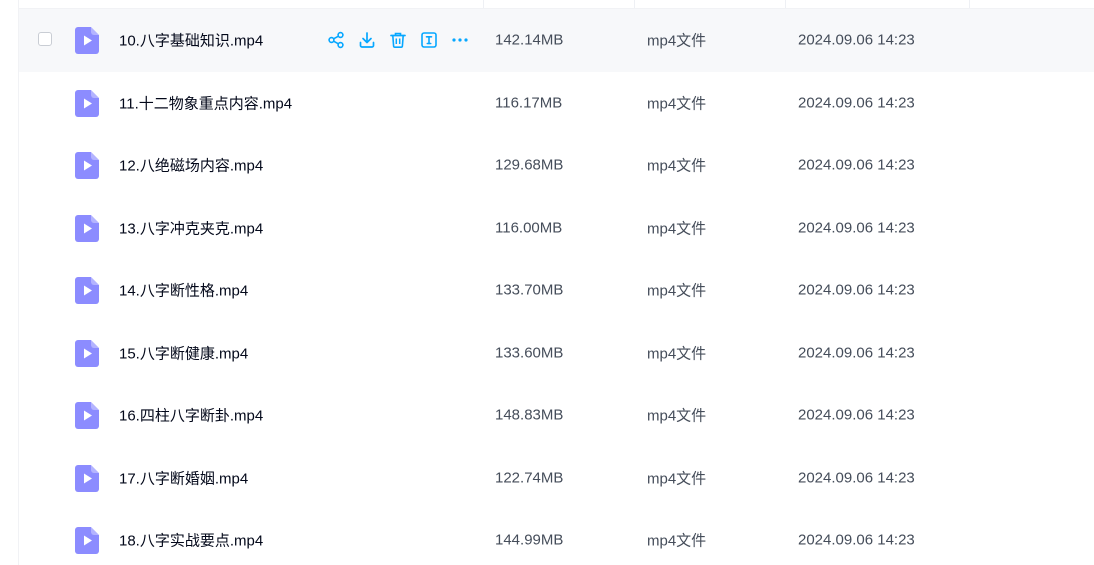 Image resolution: width=1094 pixels, height=565 pixels. Describe the element at coordinates (191, 415) in the screenshot. I see `file-name: 16.四柱八字断卦.mp4` at that location.